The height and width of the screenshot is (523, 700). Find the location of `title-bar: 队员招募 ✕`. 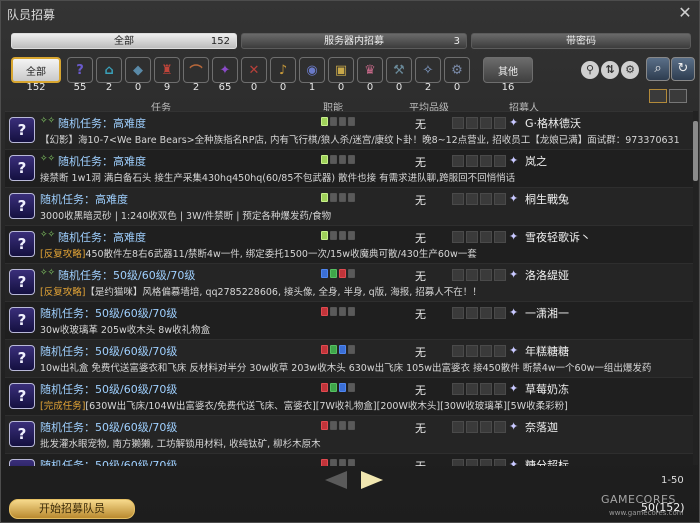

title-bar: 队员招募 ✕ is located at coordinates (350, 13).